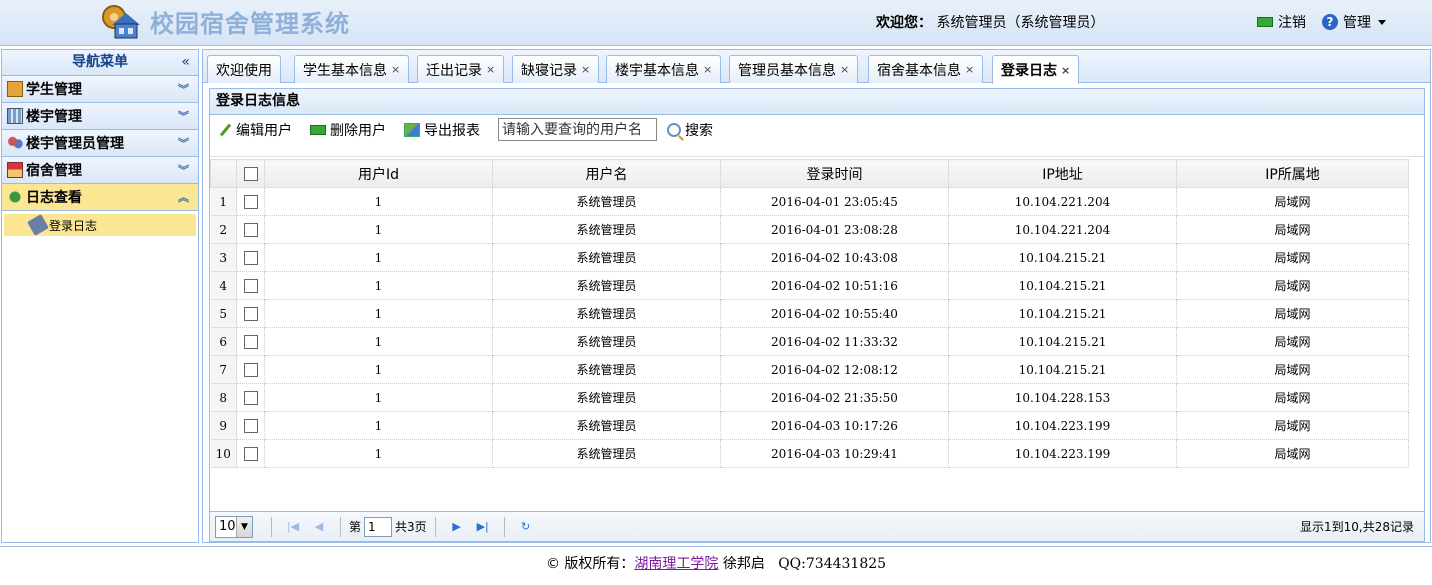 The width and height of the screenshot is (1432, 585). What do you see at coordinates (577, 129) in the screenshot?
I see `search-input` at bounding box center [577, 129].